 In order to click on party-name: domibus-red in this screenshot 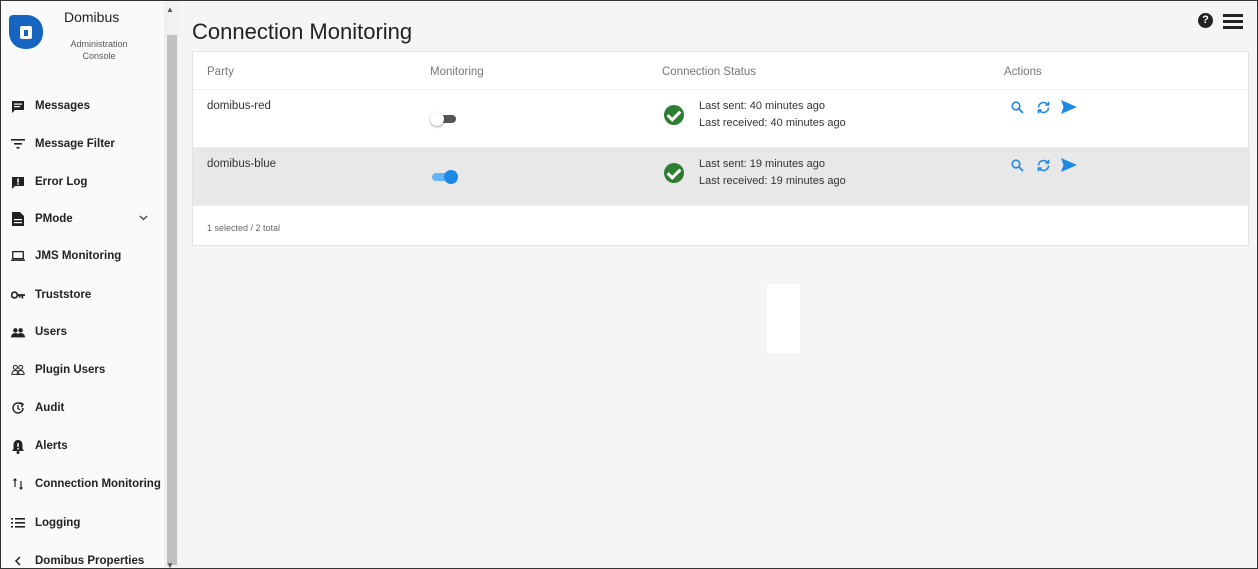, I will do `click(239, 106)`.